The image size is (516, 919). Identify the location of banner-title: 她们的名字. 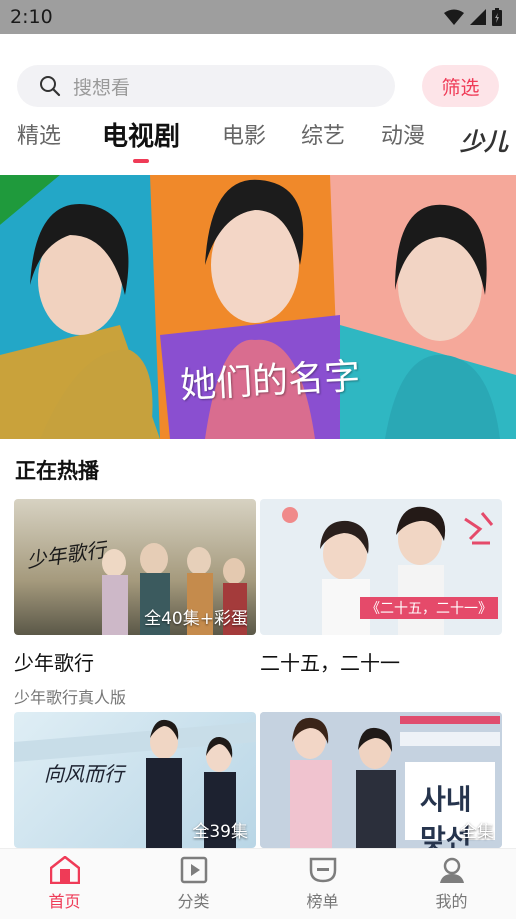
(270, 381).